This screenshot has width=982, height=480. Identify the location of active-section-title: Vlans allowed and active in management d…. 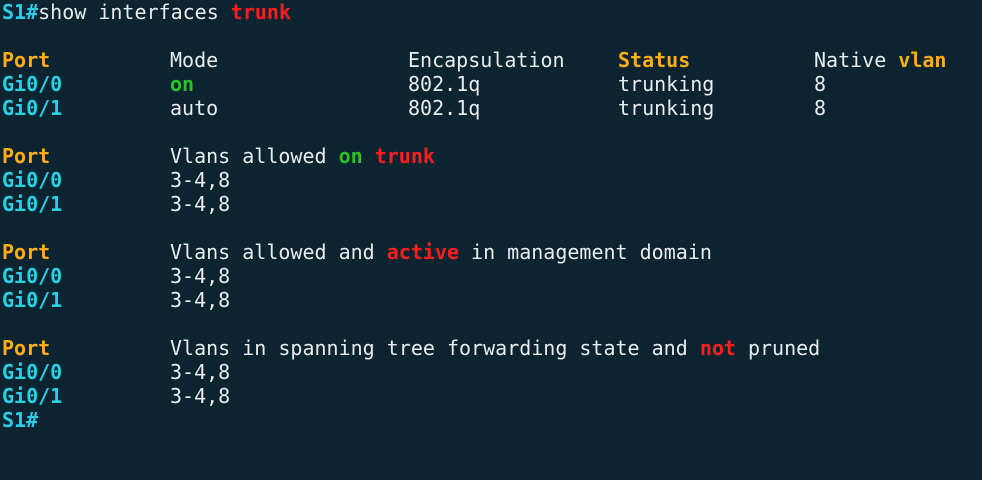
(441, 252).